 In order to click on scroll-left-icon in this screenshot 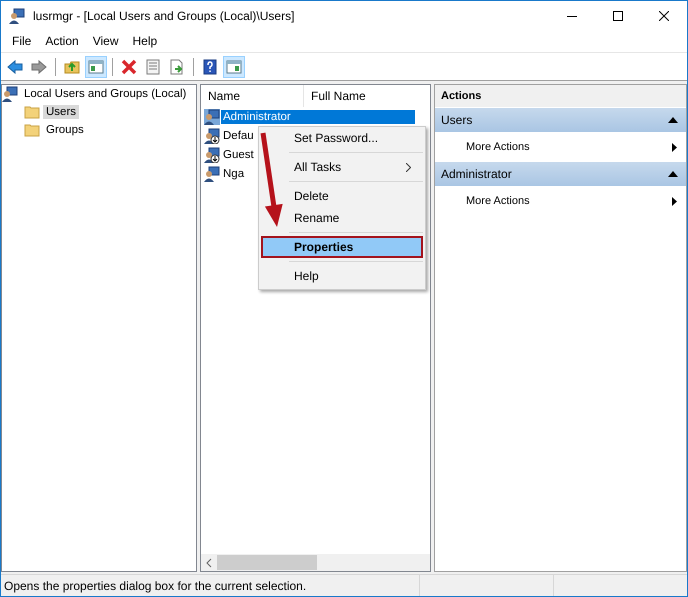, I will do `click(209, 563)`.